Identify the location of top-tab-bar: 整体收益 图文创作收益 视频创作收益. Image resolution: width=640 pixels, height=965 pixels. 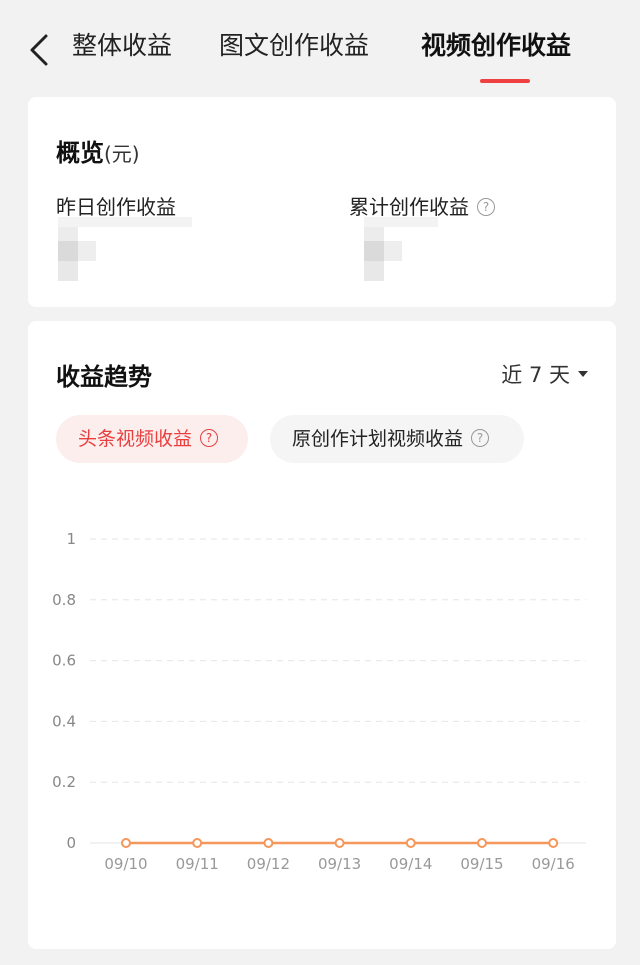
(320, 46).